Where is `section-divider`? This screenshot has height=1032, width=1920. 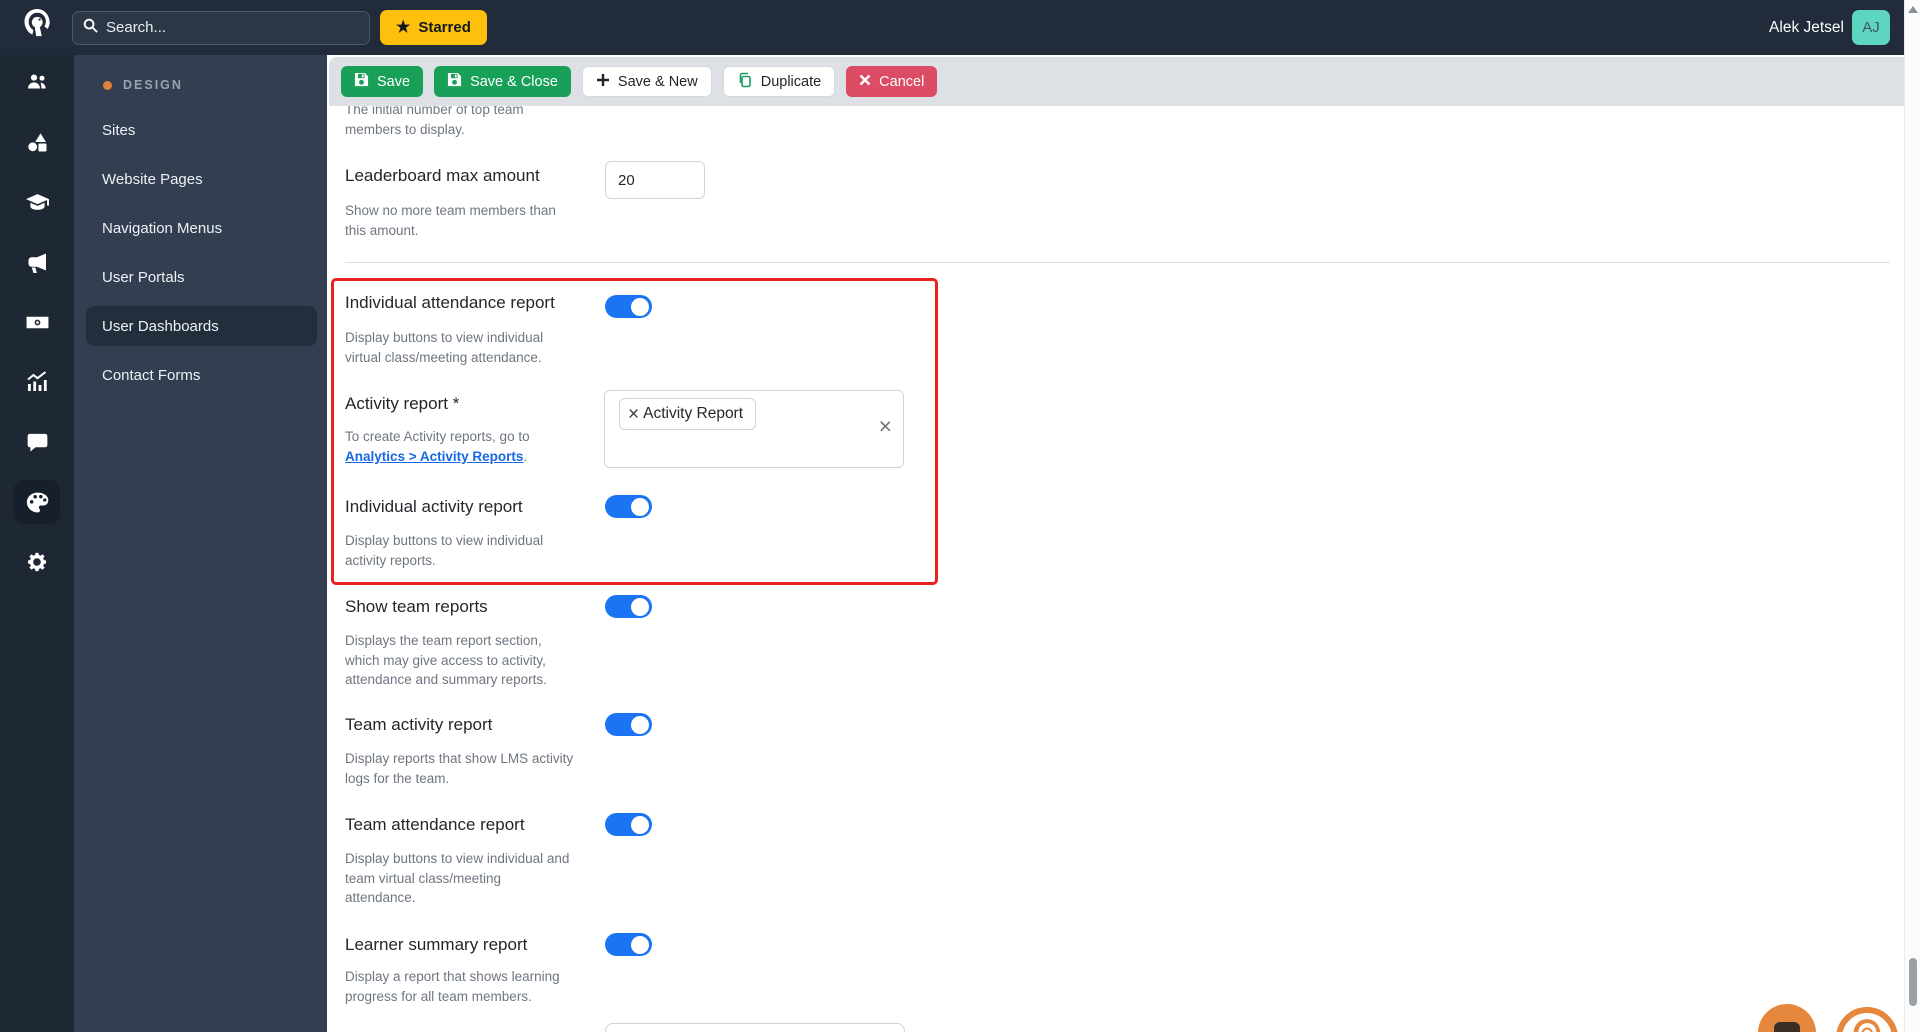 section-divider is located at coordinates (1117, 262).